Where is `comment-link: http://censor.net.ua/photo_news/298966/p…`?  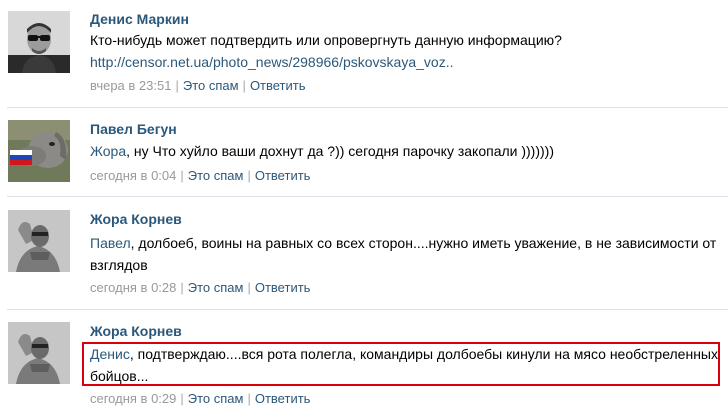
comment-link: http://censor.net.ua/photo_news/298966/p… is located at coordinates (271, 62).